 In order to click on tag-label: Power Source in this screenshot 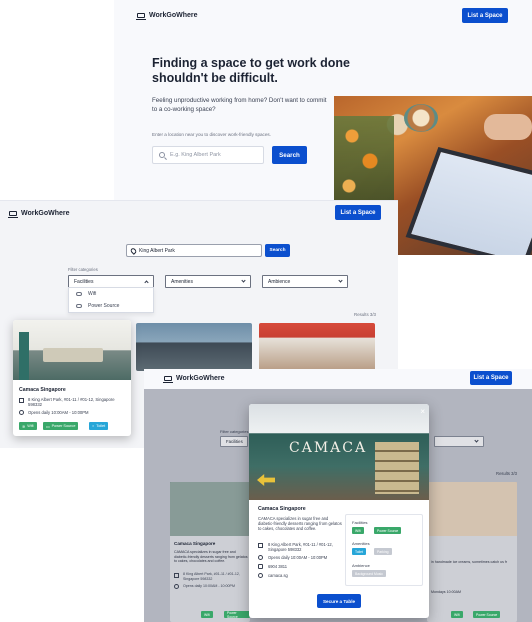, I will do `click(63, 426)`.